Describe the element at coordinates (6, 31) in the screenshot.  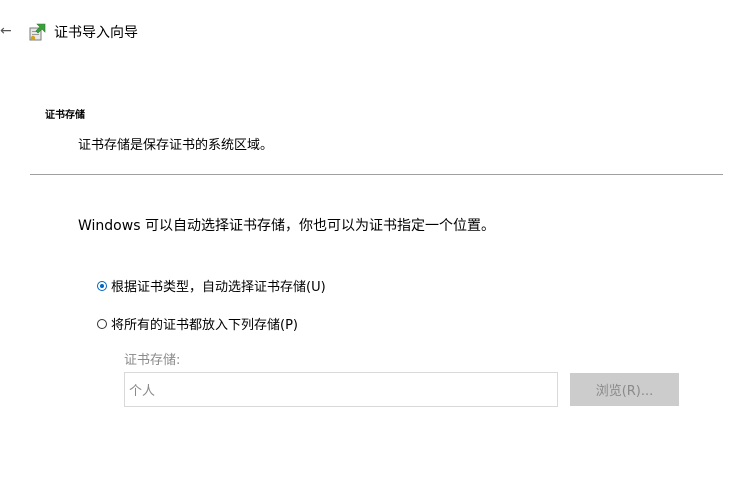
I see `back-arrow-icon: ←` at that location.